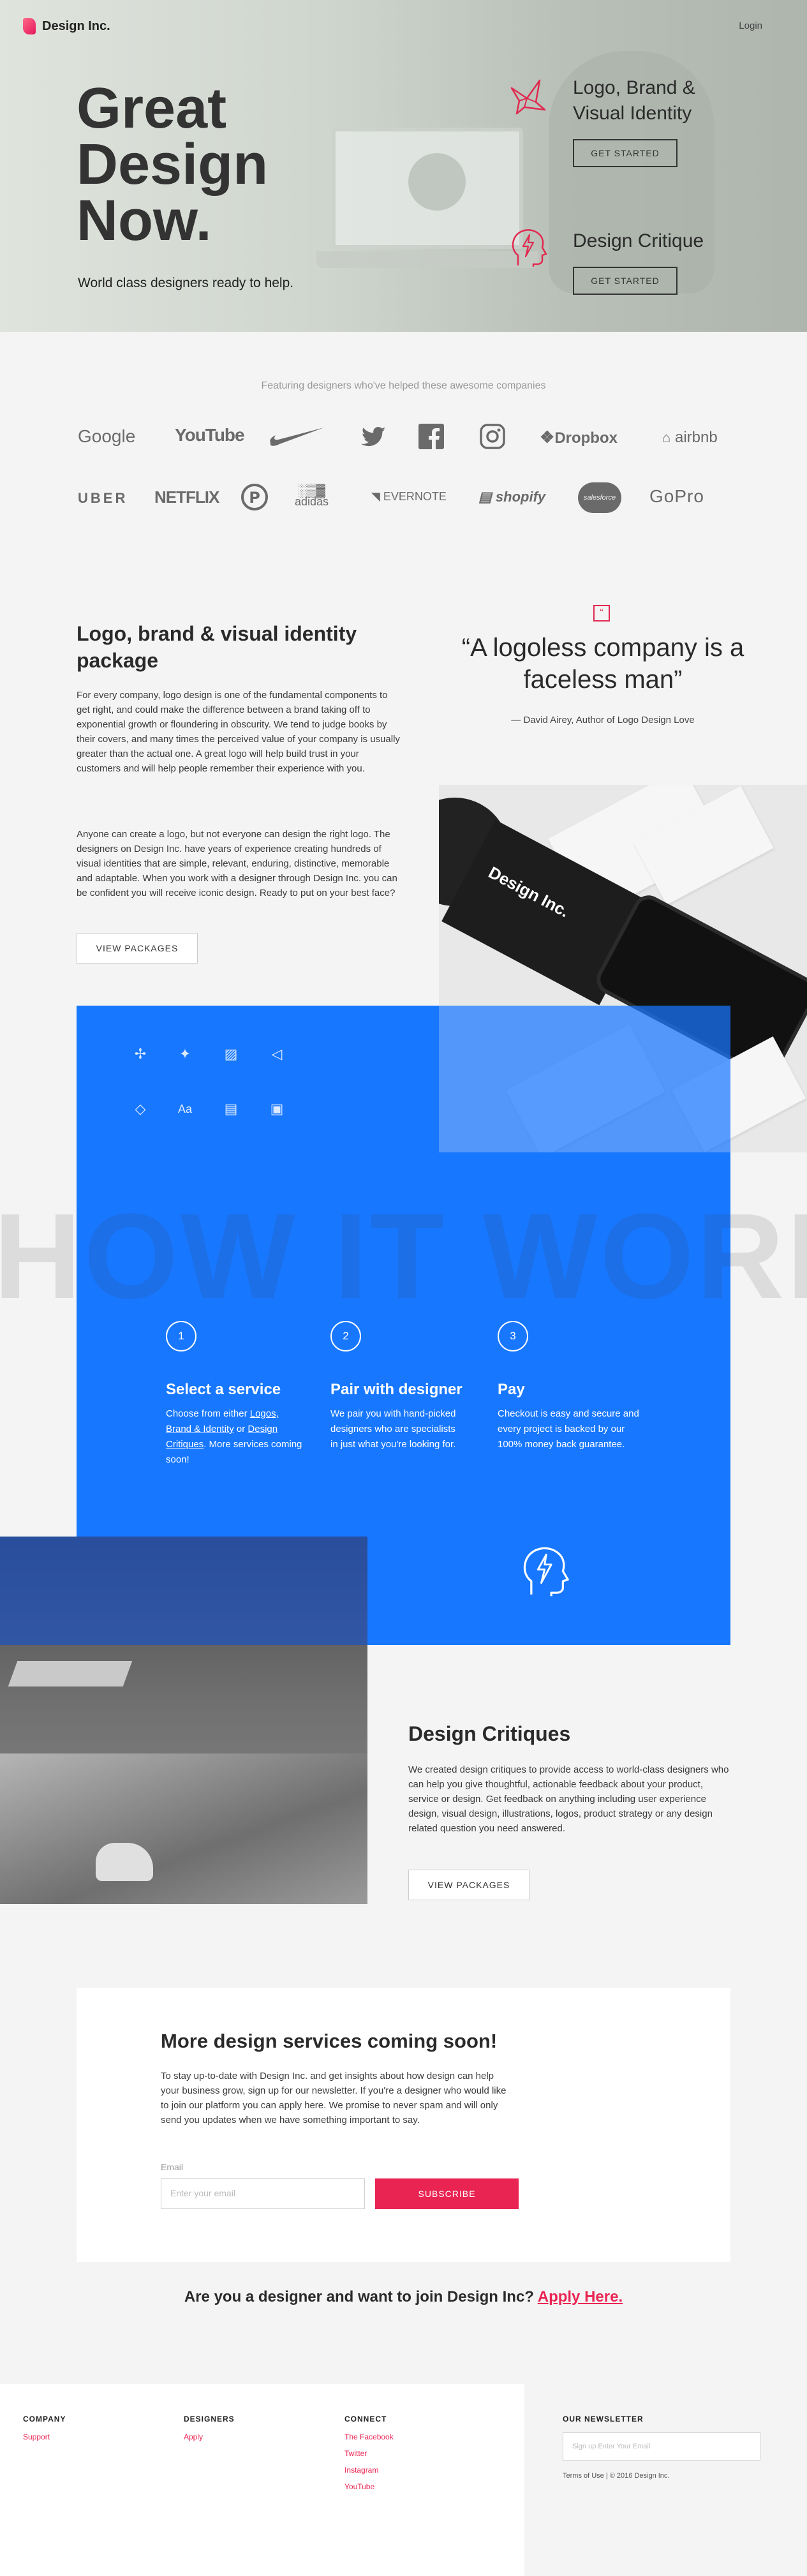 This screenshot has width=807, height=2576. What do you see at coordinates (580, 2296) in the screenshot?
I see `apply-here-link: Apply Here.` at bounding box center [580, 2296].